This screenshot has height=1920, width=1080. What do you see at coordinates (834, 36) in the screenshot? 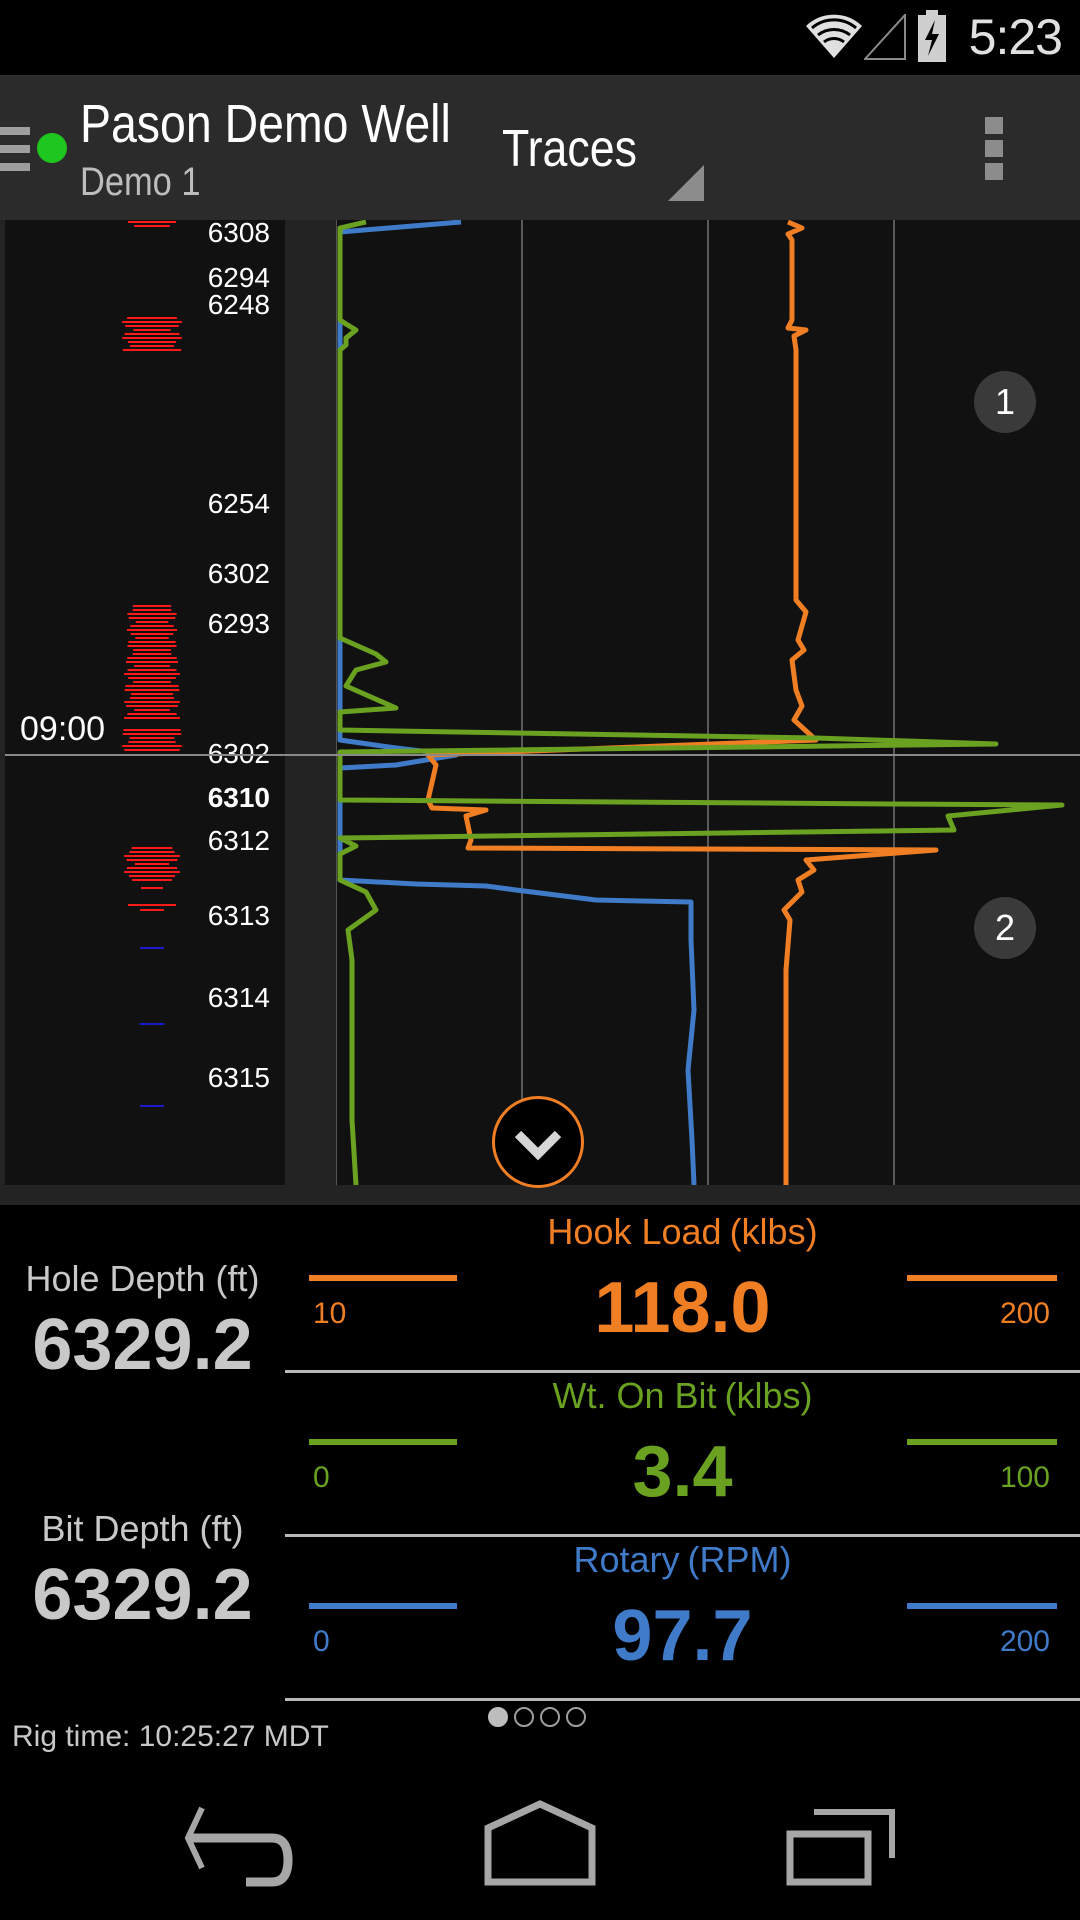
I see `wifi-icon` at bounding box center [834, 36].